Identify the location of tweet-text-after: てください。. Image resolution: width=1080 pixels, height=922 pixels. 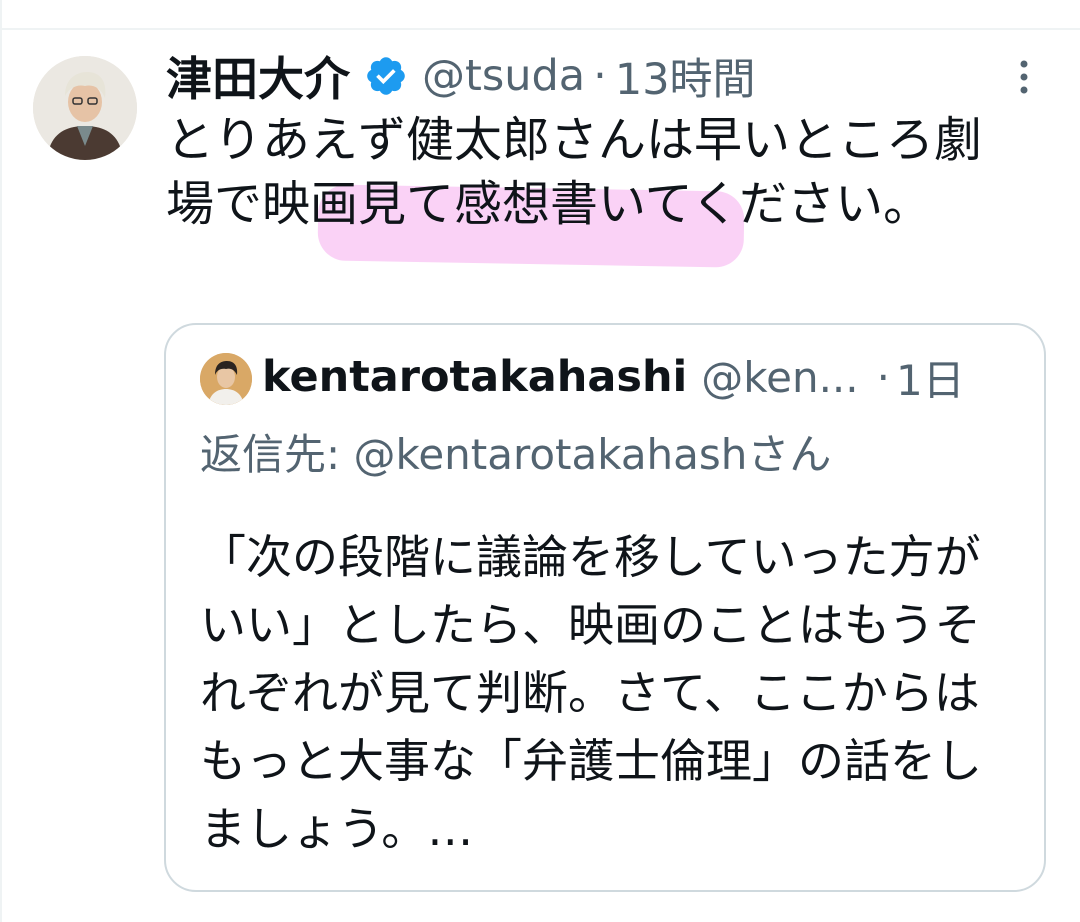
(788, 204).